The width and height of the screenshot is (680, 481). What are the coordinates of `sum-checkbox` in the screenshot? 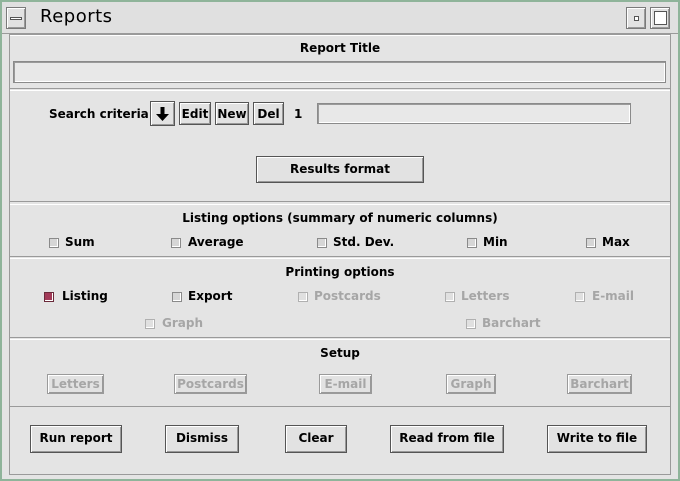 It's located at (54, 243).